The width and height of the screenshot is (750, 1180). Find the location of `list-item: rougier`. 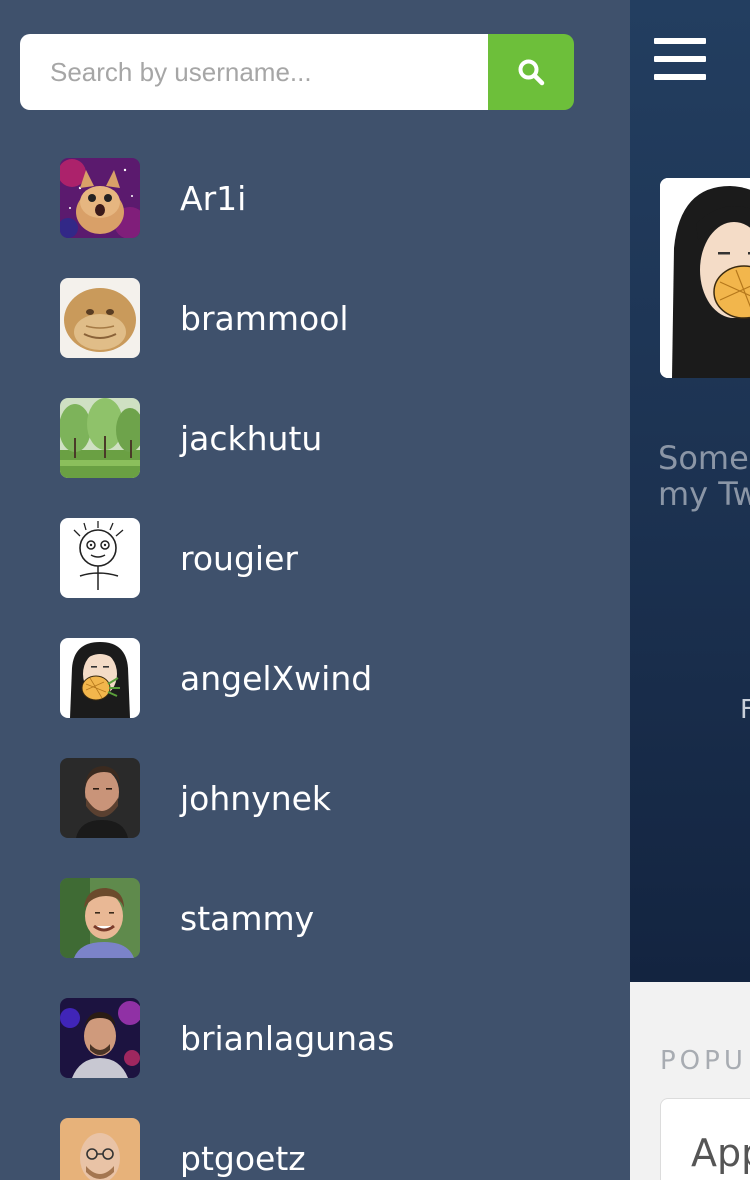

list-item: rougier is located at coordinates (315, 558).